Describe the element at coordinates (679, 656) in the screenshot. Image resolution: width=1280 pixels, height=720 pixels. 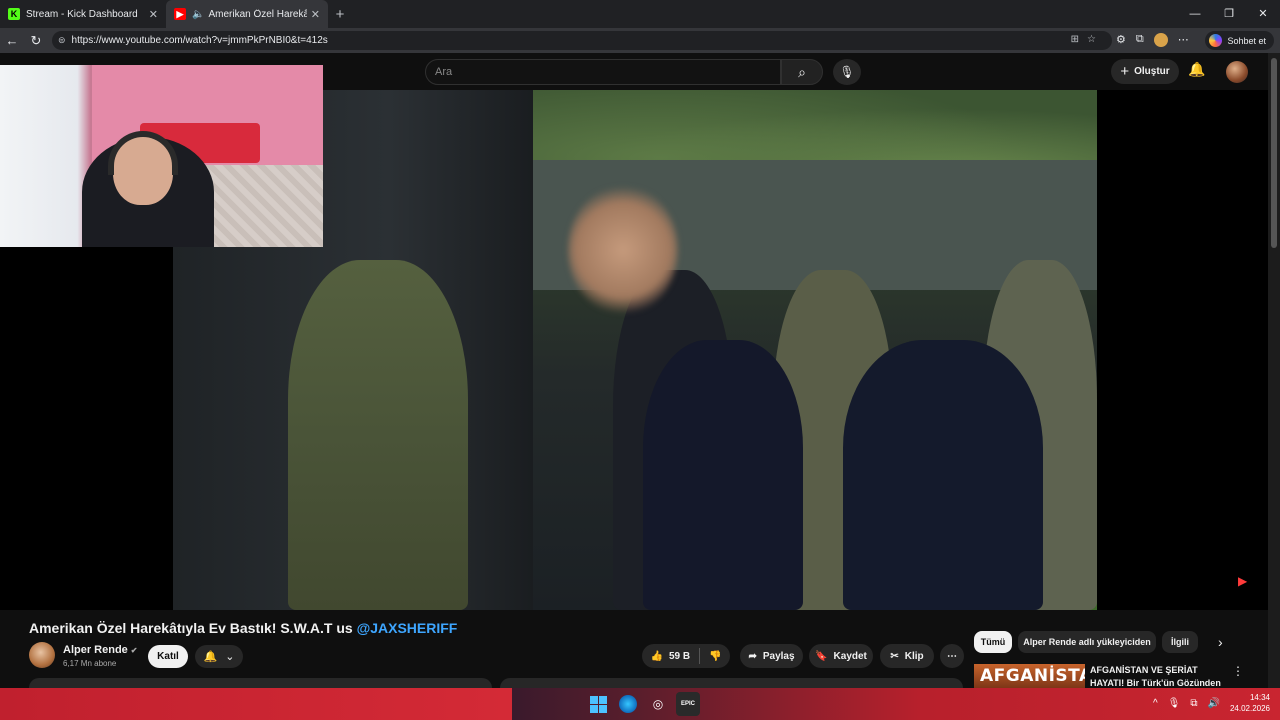
I see `like-count: 59 B` at that location.